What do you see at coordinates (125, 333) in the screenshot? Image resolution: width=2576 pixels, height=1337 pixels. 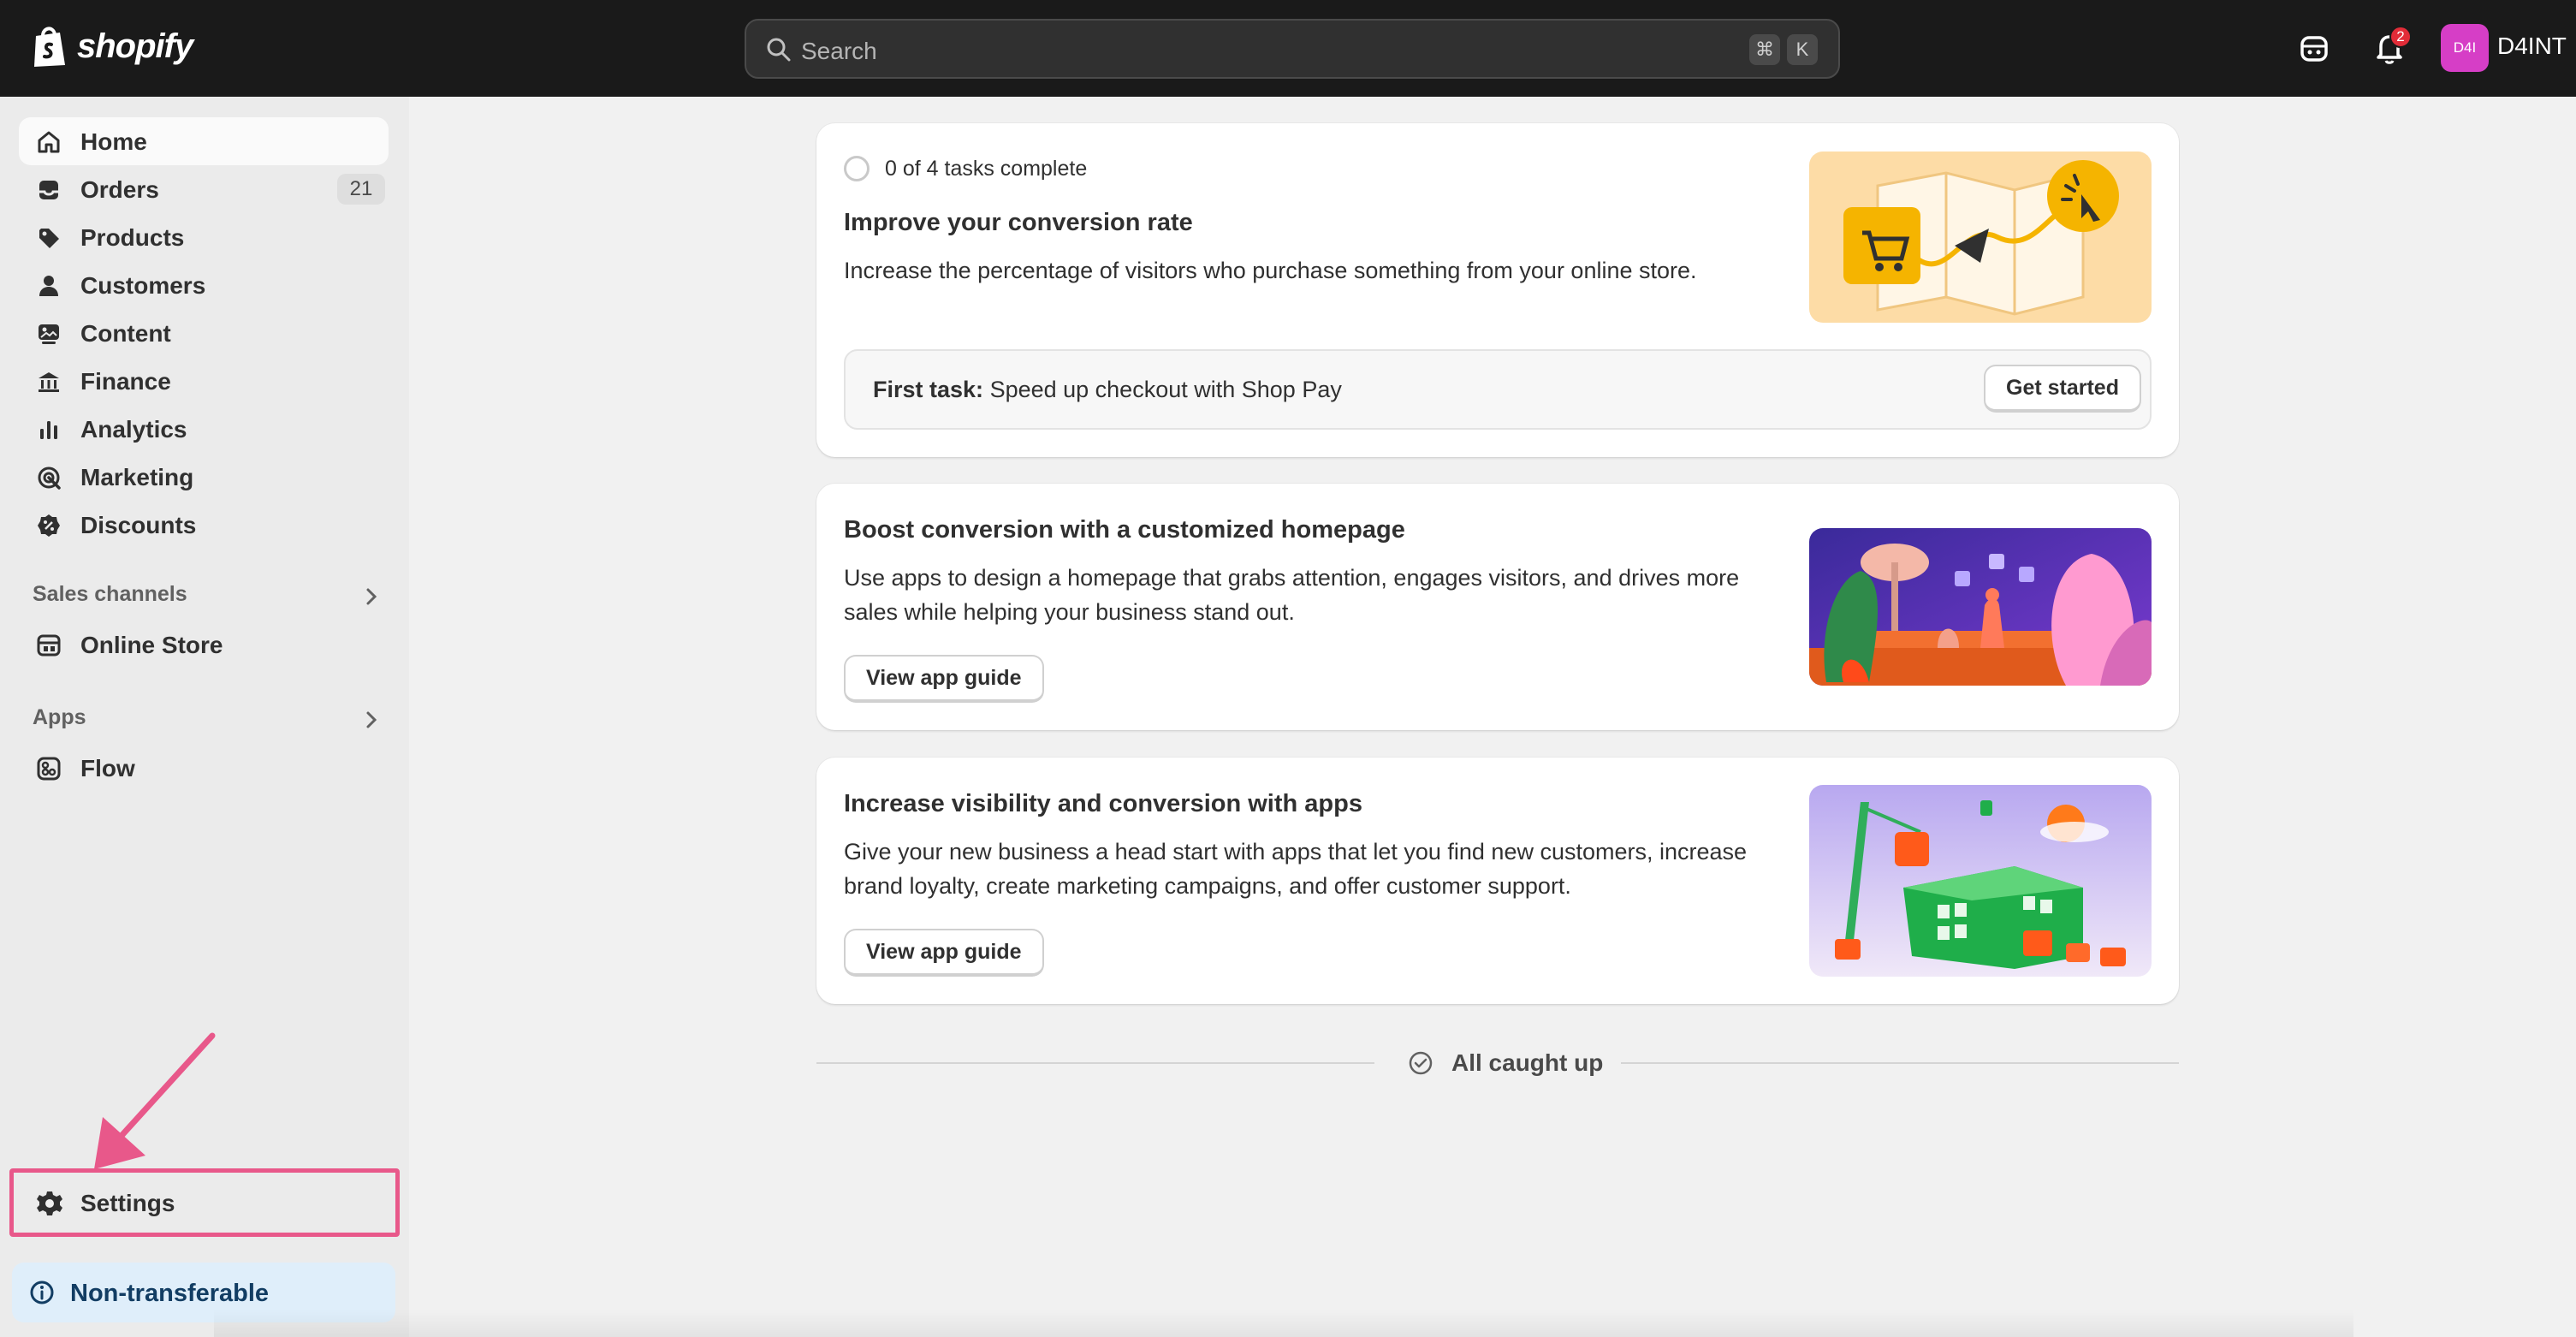 I see `sidebar-item-label: Content` at bounding box center [125, 333].